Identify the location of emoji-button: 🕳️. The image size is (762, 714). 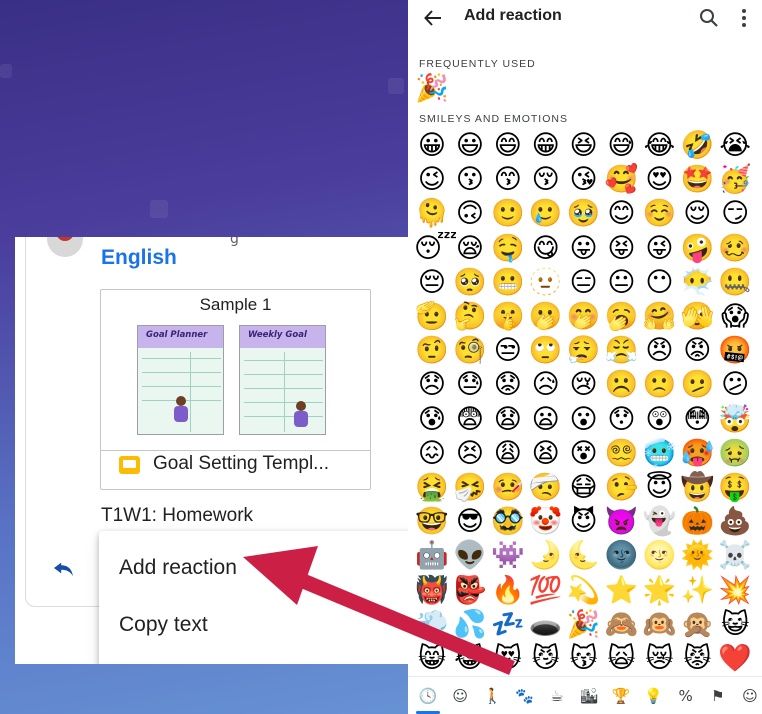
(546, 625).